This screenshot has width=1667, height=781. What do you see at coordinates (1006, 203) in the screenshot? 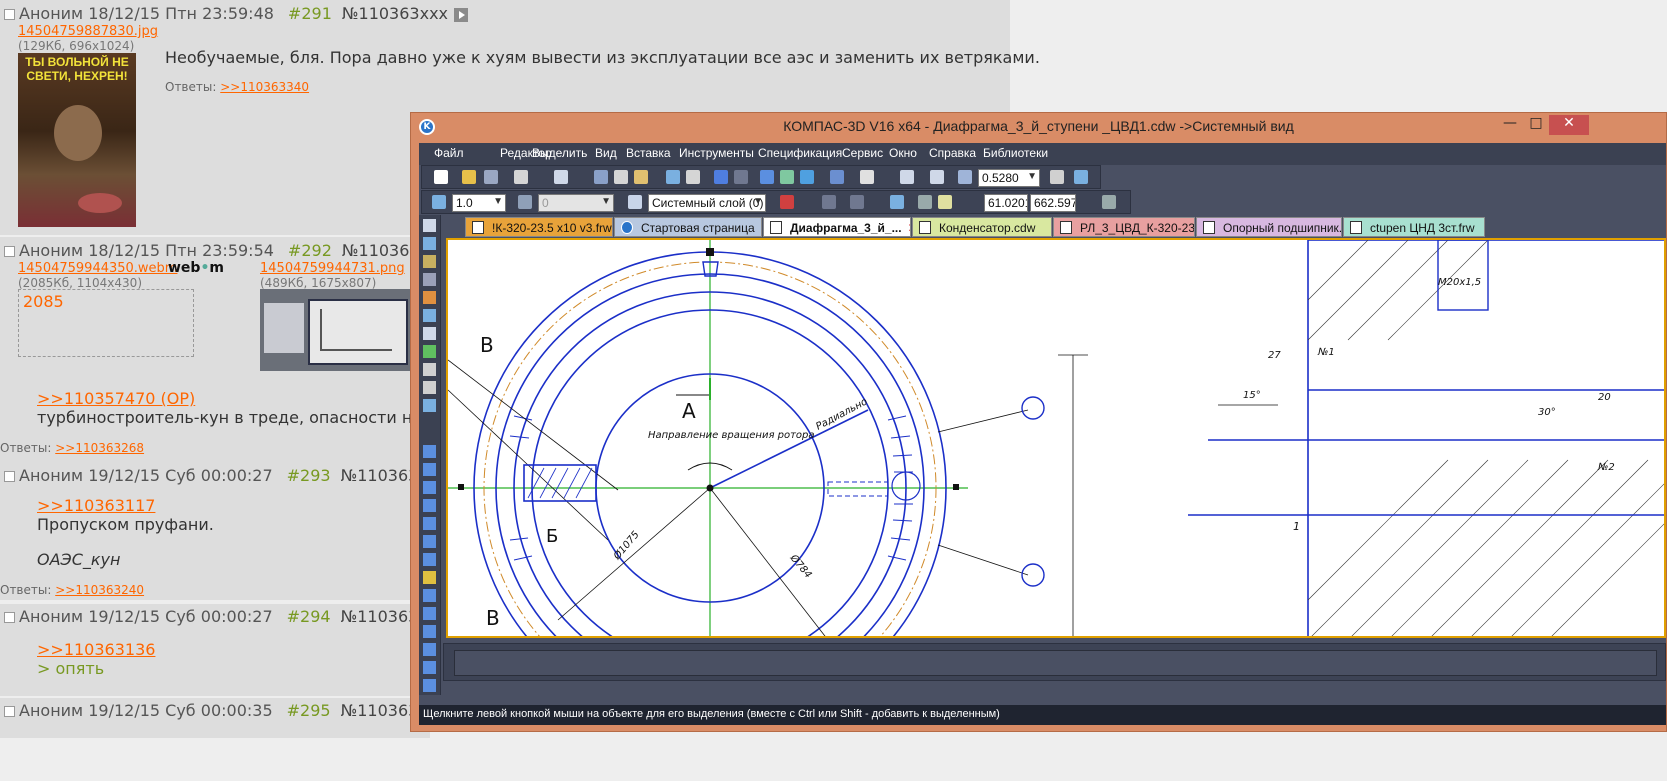
I see `coord-x-field: 61.0201` at bounding box center [1006, 203].